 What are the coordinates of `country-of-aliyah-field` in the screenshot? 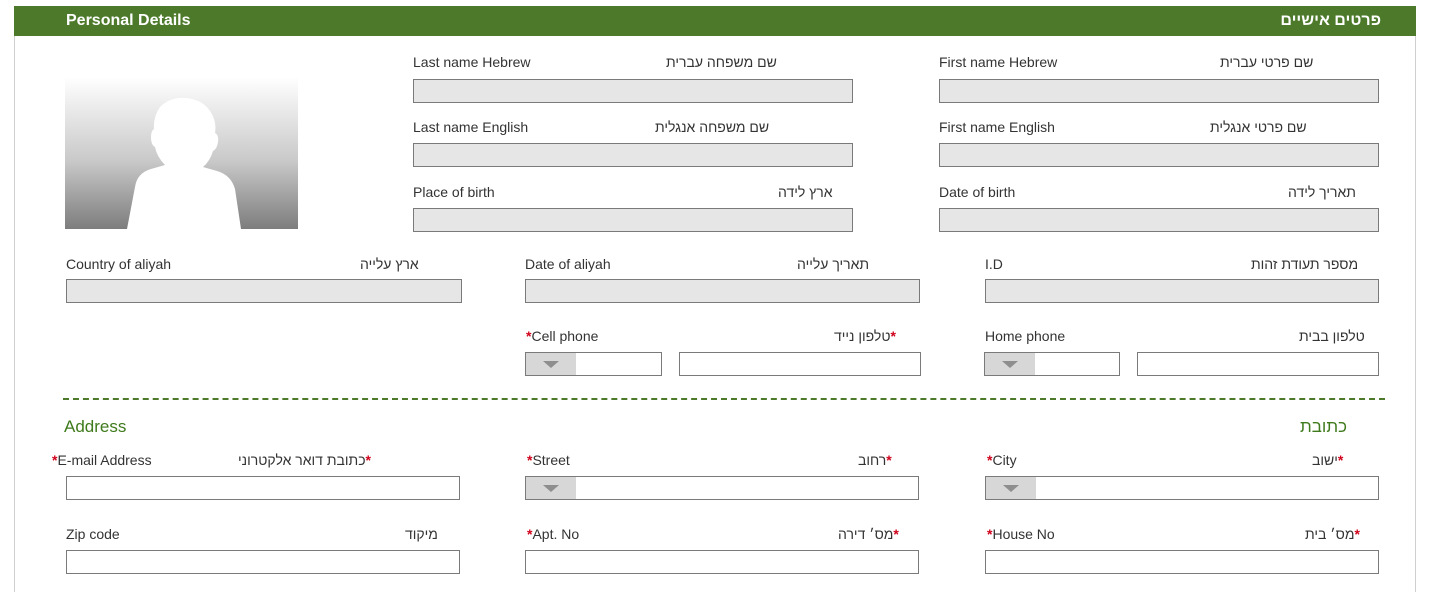 It's located at (264, 291).